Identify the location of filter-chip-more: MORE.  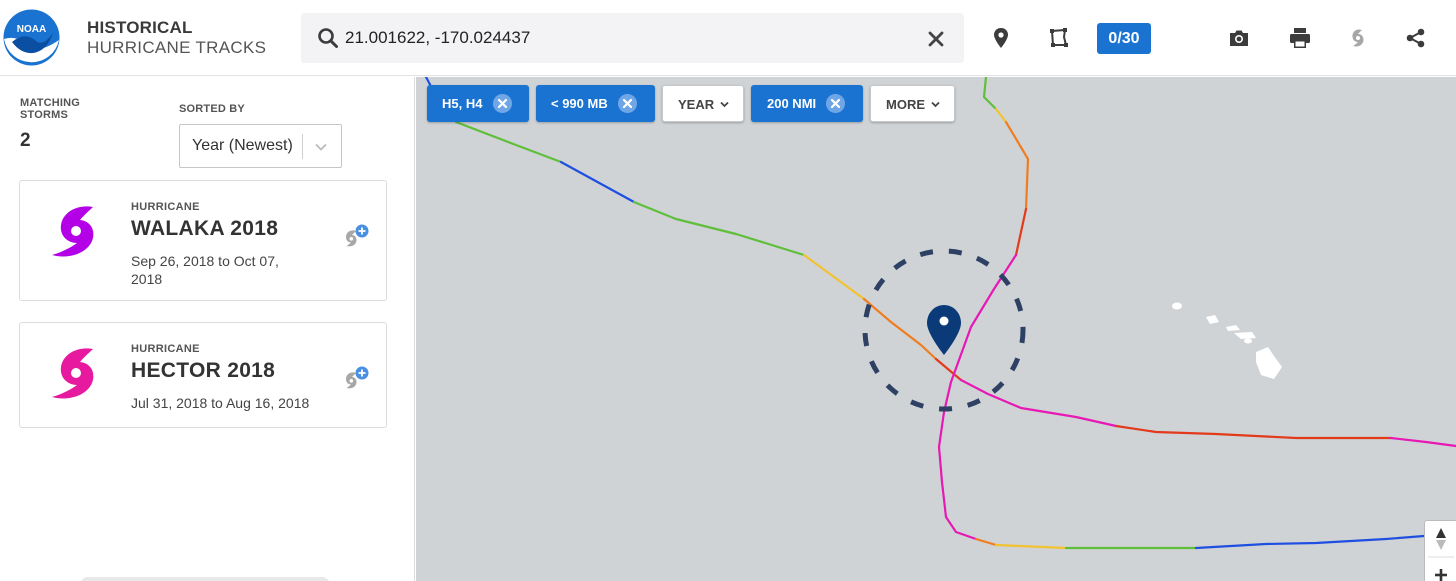
(912, 103).